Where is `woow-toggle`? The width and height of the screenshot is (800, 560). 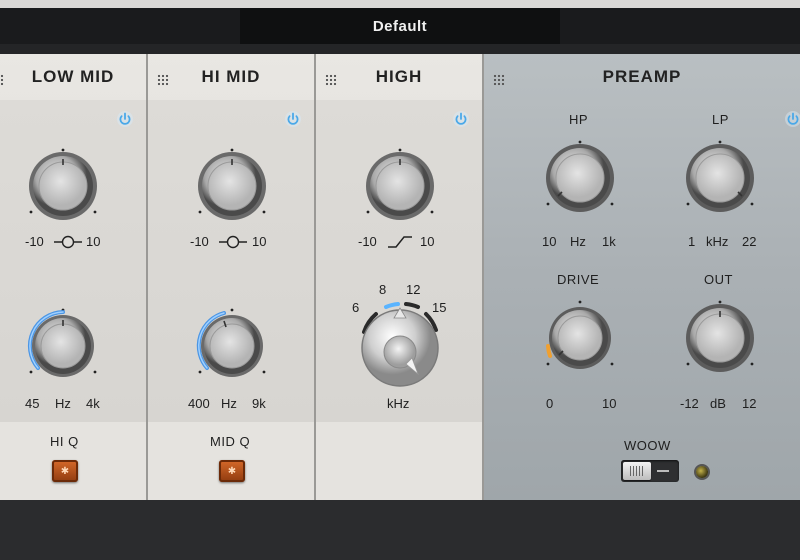 woow-toggle is located at coordinates (650, 471).